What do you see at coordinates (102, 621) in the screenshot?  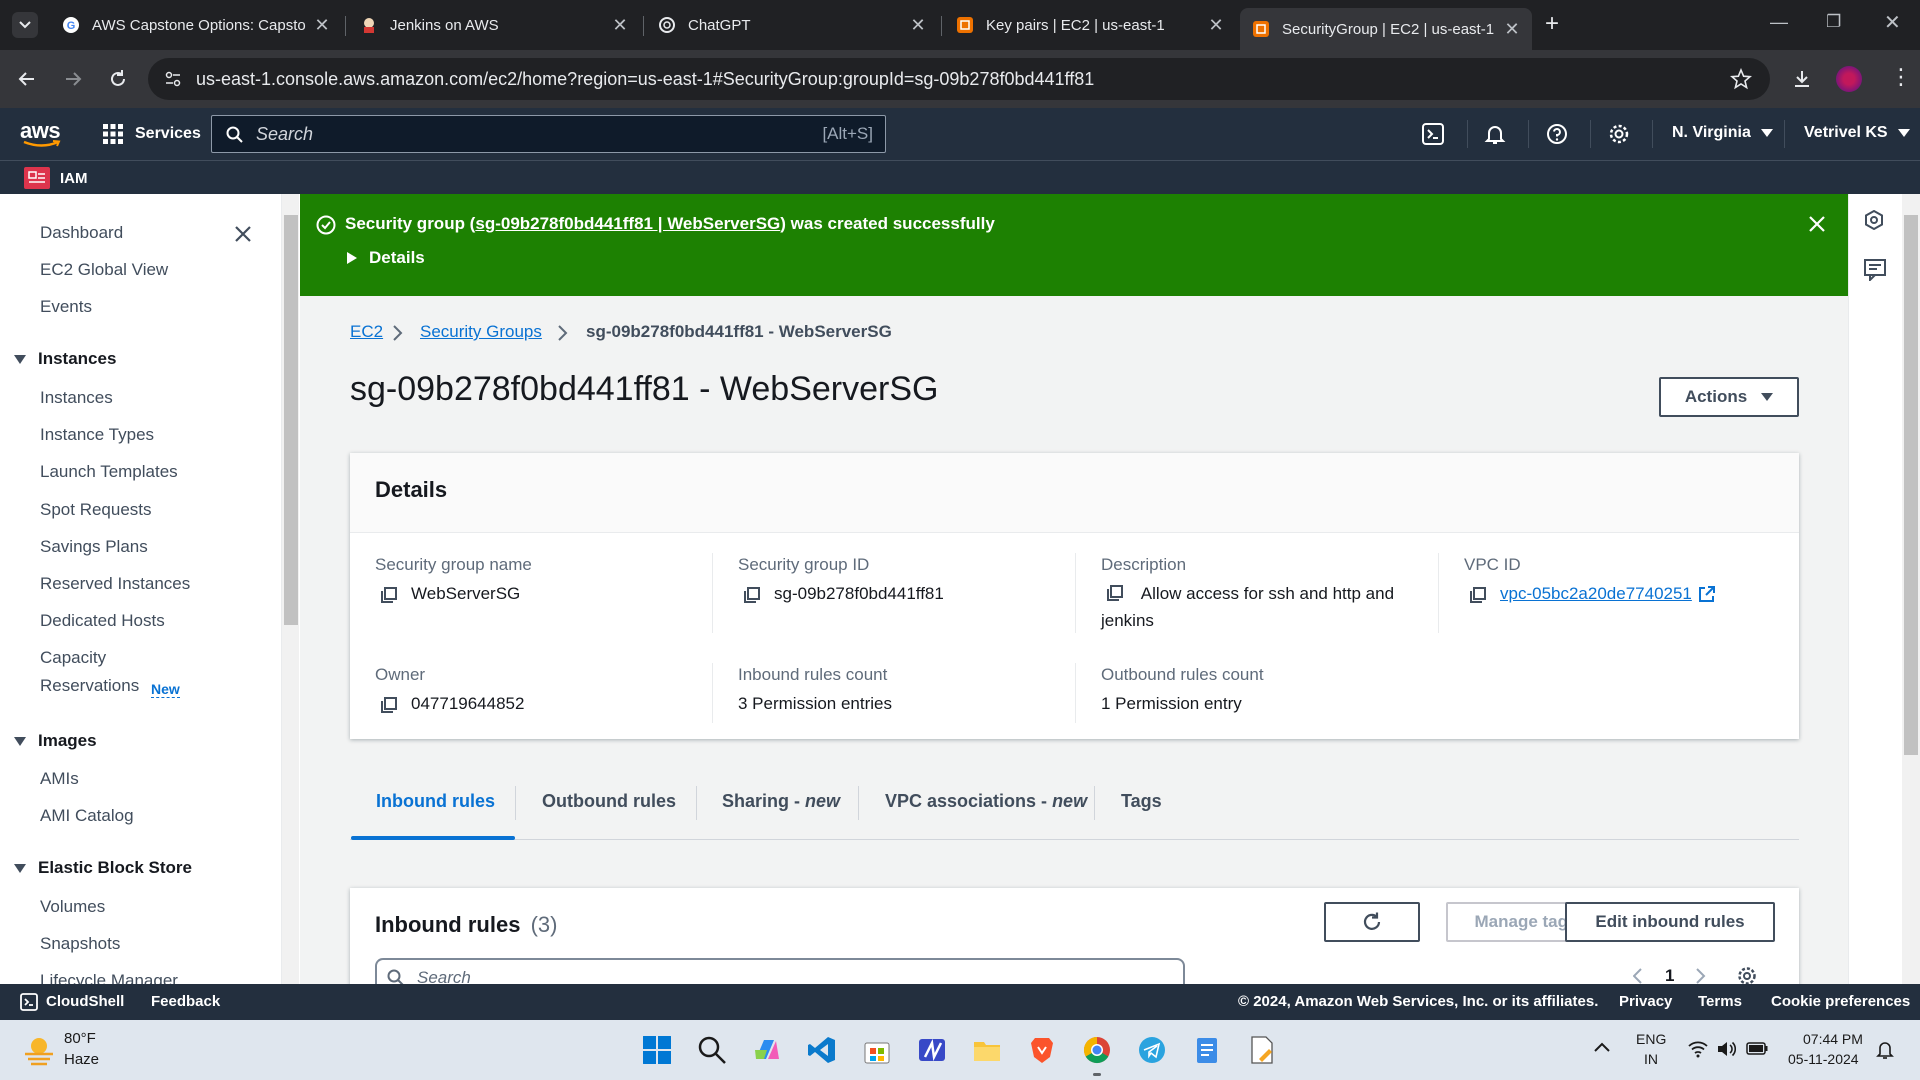 I see `sidebar-item-dedicated-hosts: Dedicated Hosts` at bounding box center [102, 621].